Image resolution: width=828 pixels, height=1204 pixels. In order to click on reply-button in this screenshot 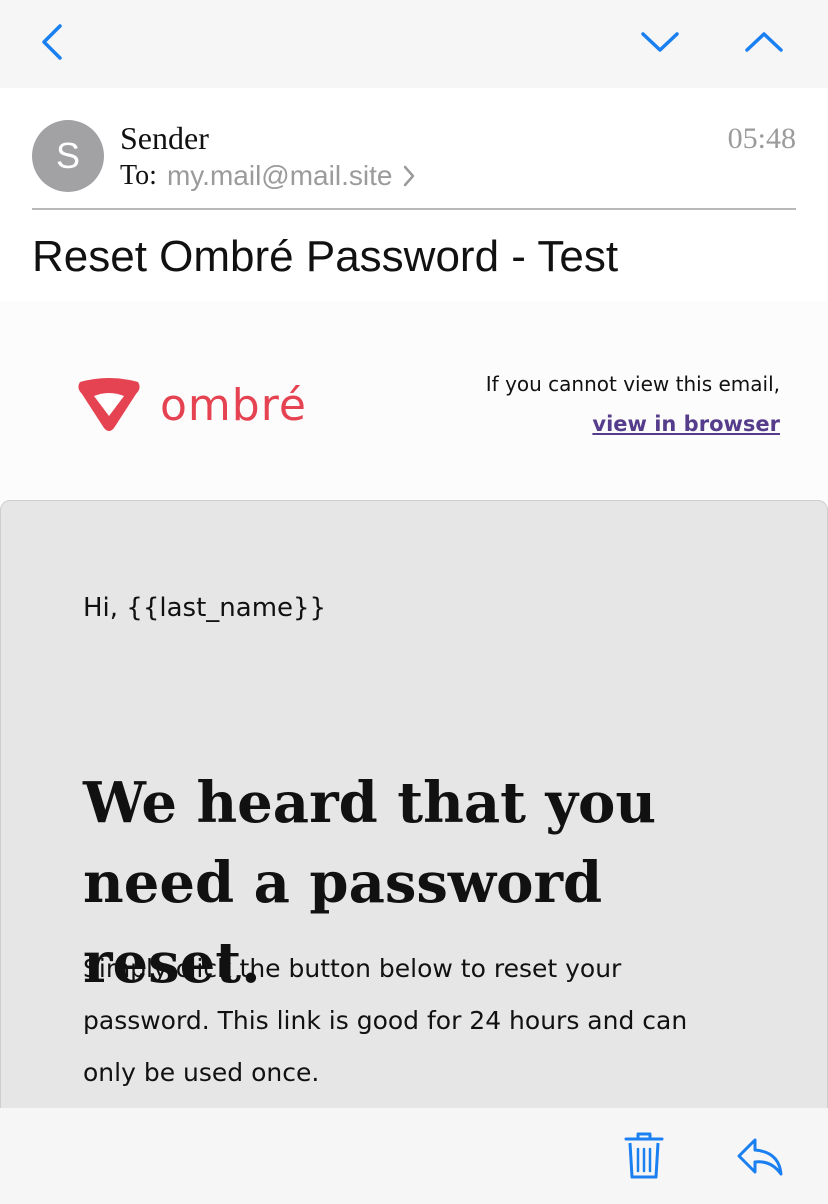, I will do `click(760, 1158)`.